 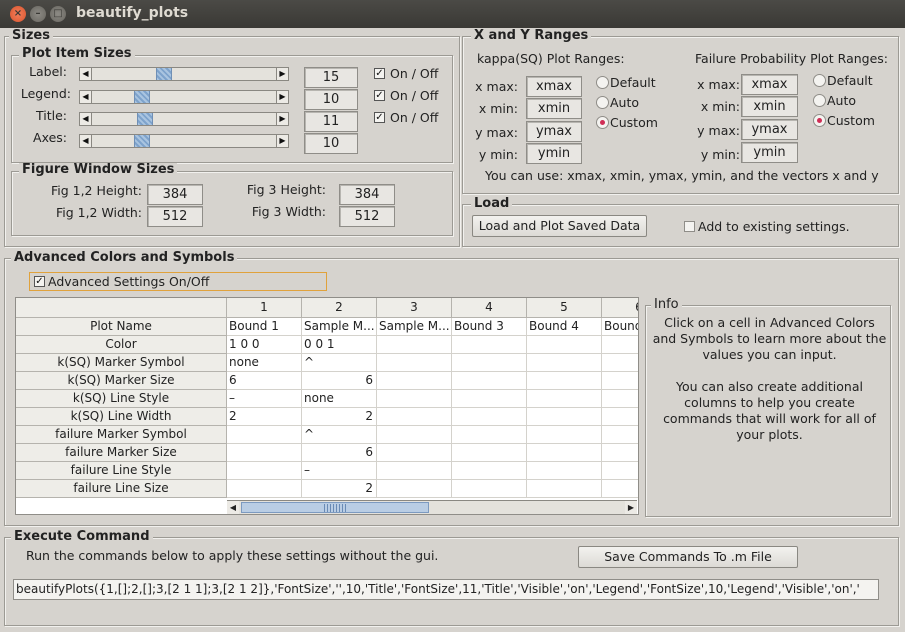 What do you see at coordinates (432, 507) in the screenshot?
I see `table-horizontal-scrollbar: ◀ ▶` at bounding box center [432, 507].